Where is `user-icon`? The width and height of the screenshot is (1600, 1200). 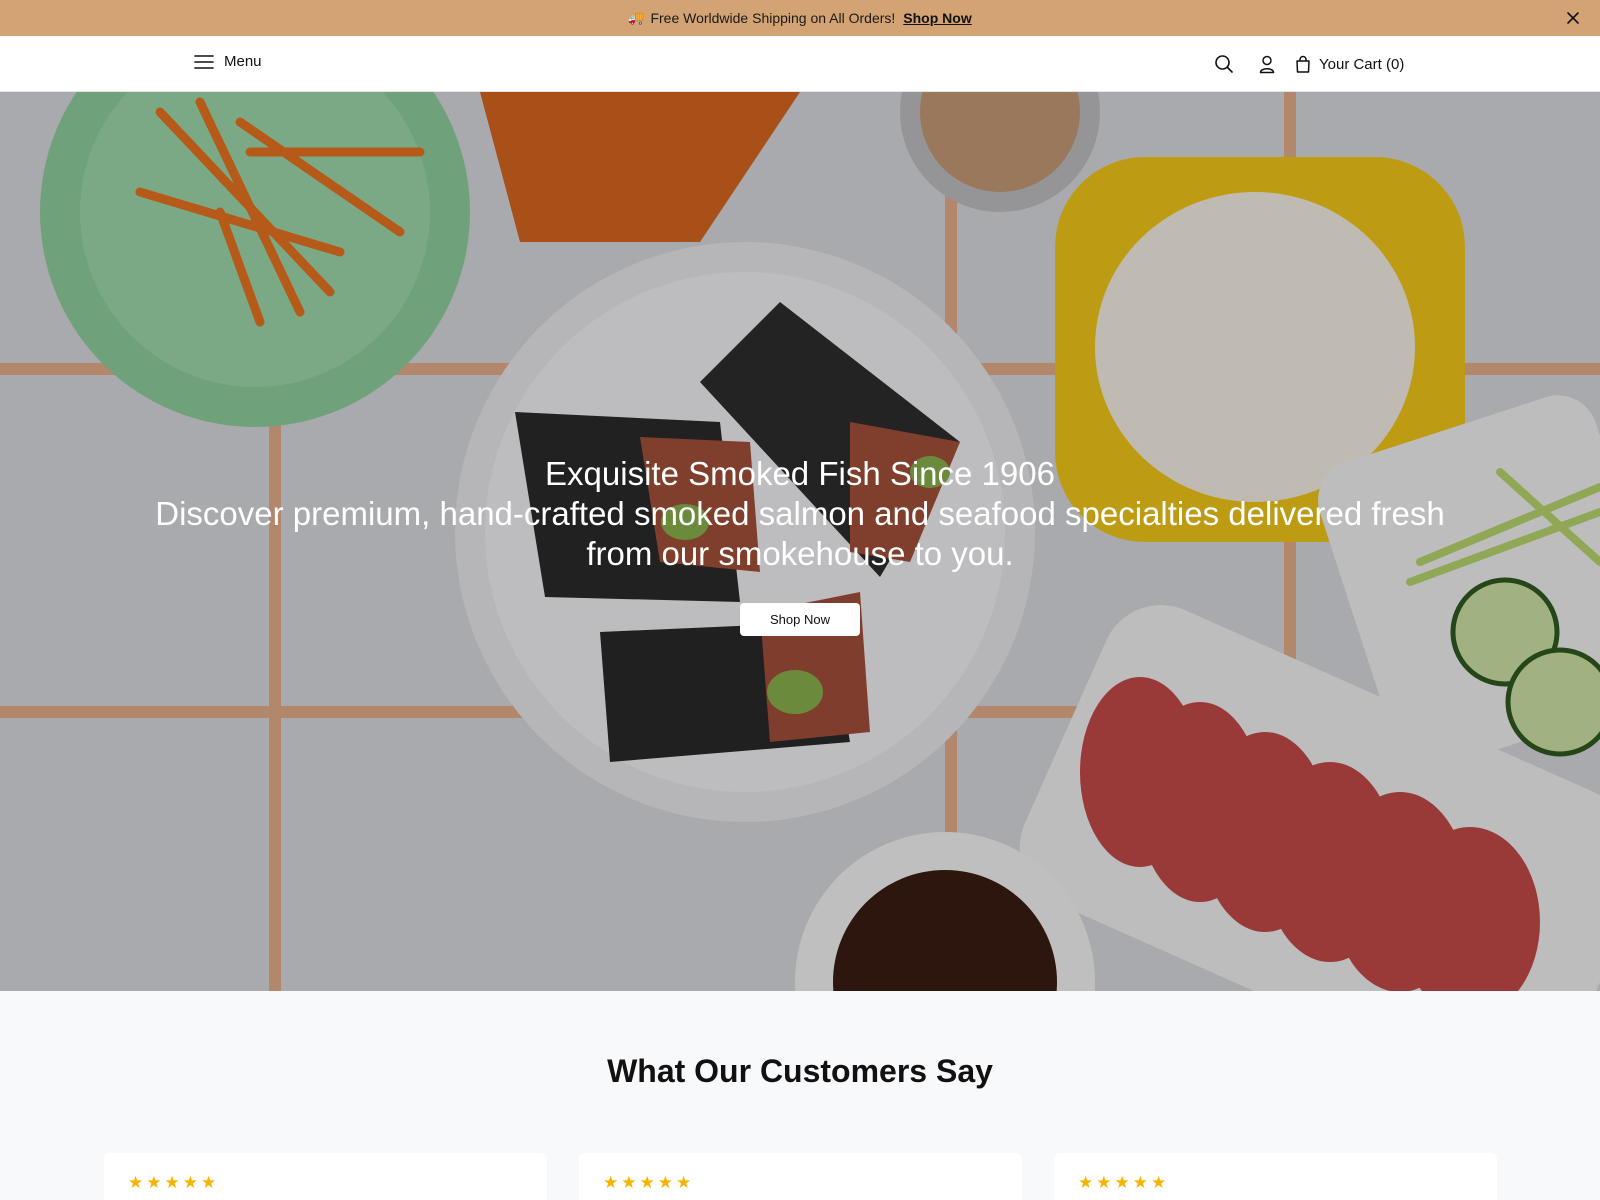 user-icon is located at coordinates (1267, 64).